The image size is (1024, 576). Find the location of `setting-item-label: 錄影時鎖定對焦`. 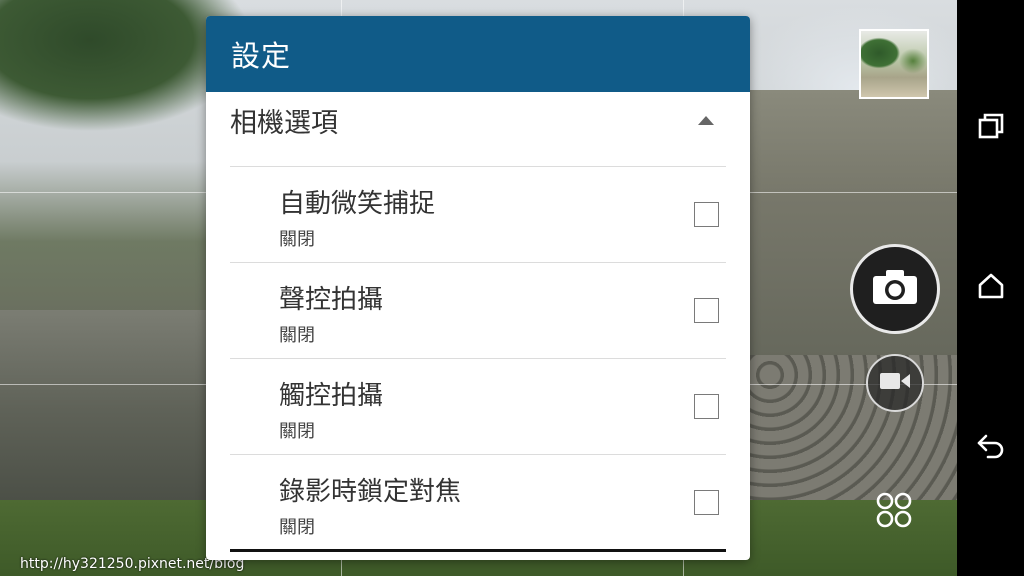

setting-item-label: 錄影時鎖定對焦 is located at coordinates (370, 492).